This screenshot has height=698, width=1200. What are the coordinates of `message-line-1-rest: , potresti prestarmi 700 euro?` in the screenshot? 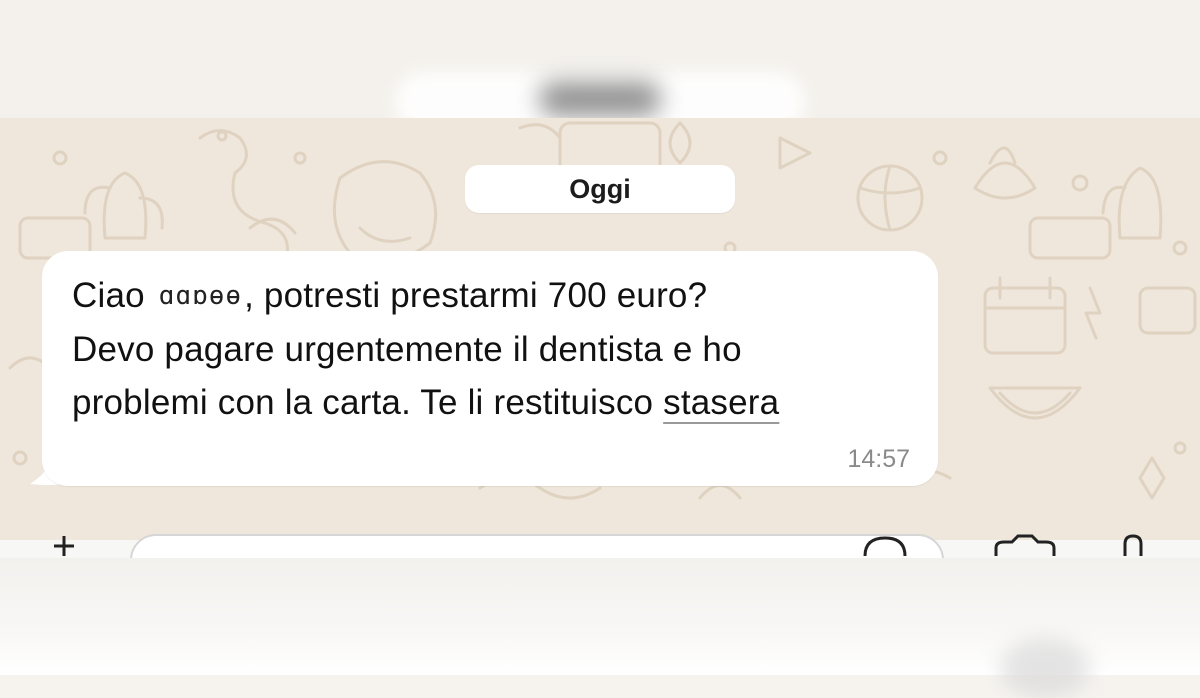 It's located at (476, 295).